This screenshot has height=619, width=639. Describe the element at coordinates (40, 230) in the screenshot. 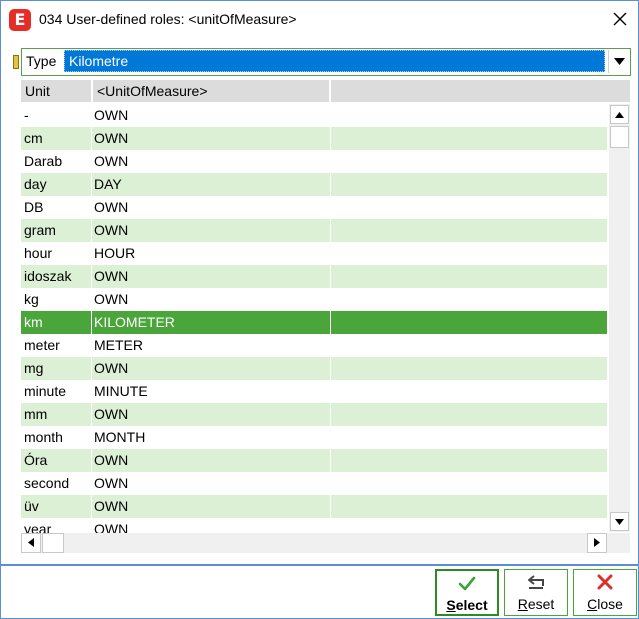

I see `cell-unit: gram` at that location.